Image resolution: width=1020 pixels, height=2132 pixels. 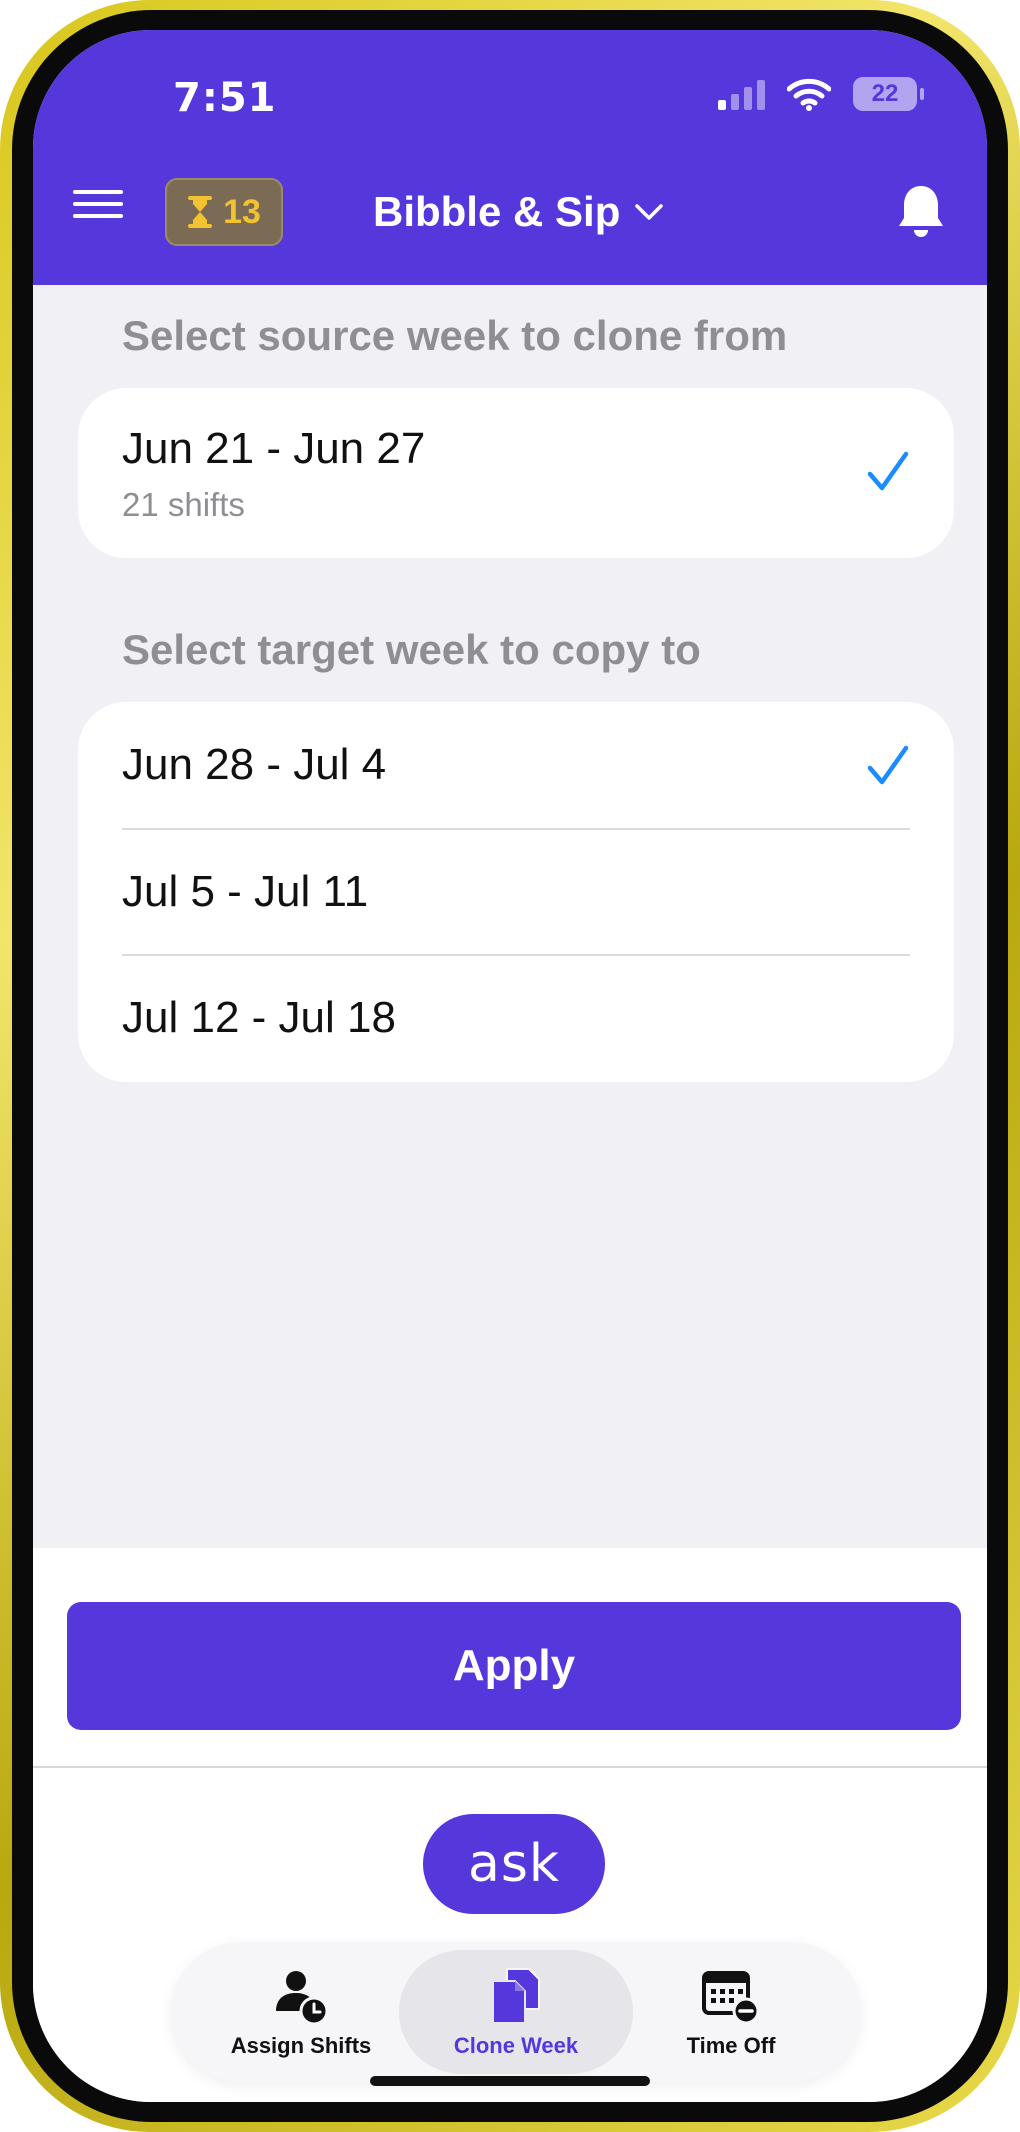 What do you see at coordinates (510, 2081) in the screenshot?
I see `home-indicator` at bounding box center [510, 2081].